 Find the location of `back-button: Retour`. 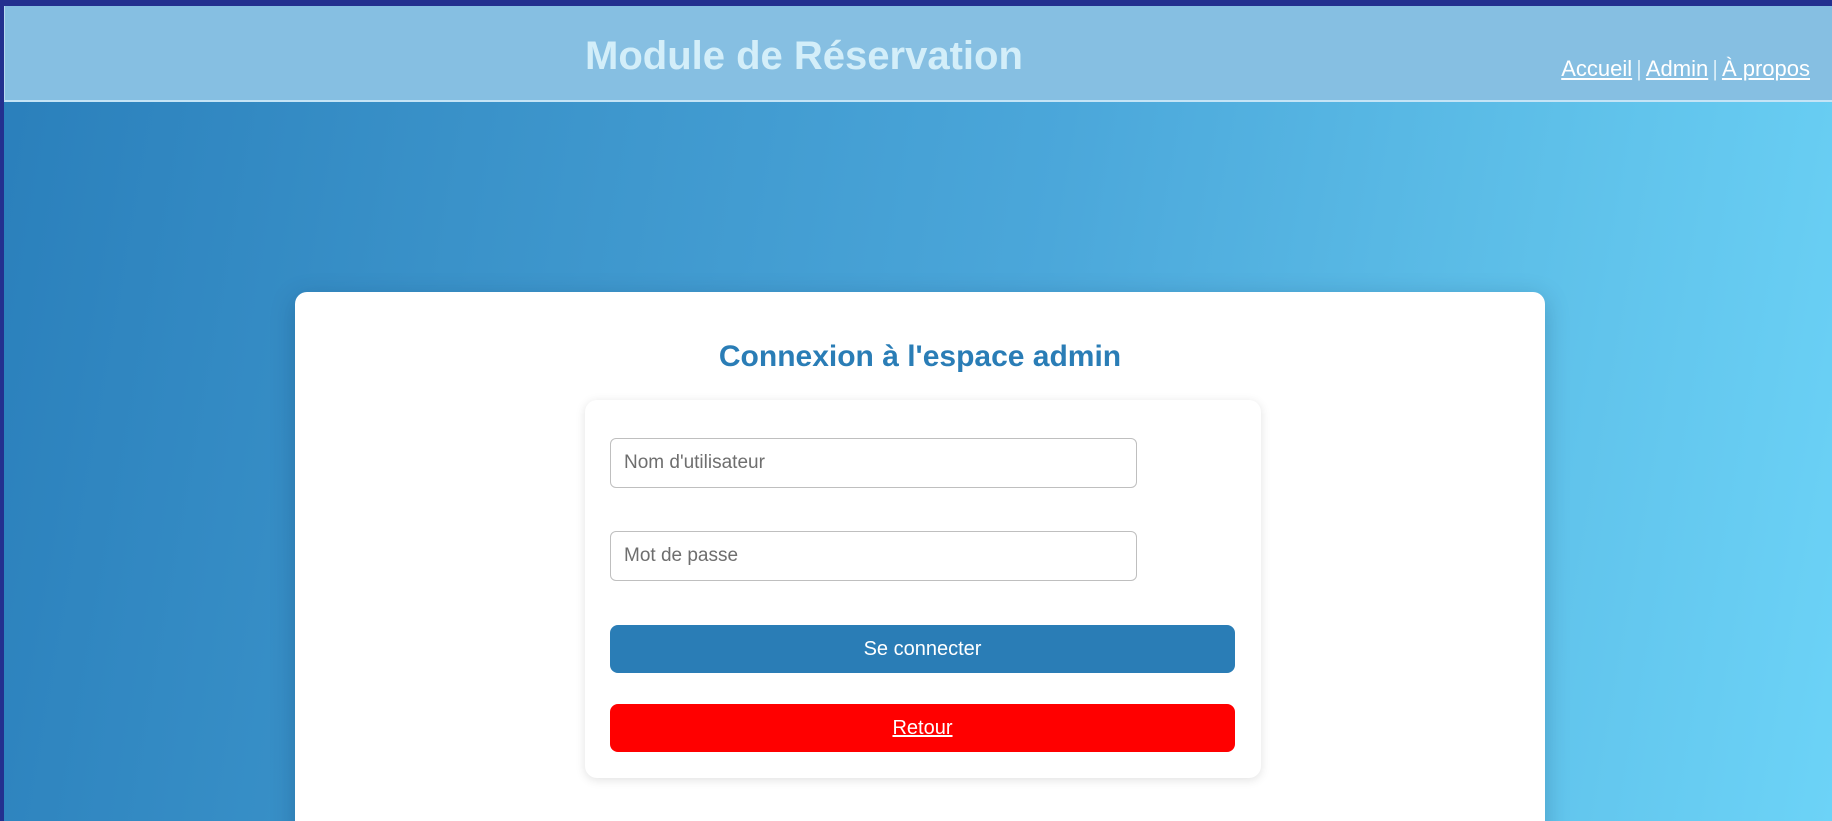

back-button: Retour is located at coordinates (922, 728).